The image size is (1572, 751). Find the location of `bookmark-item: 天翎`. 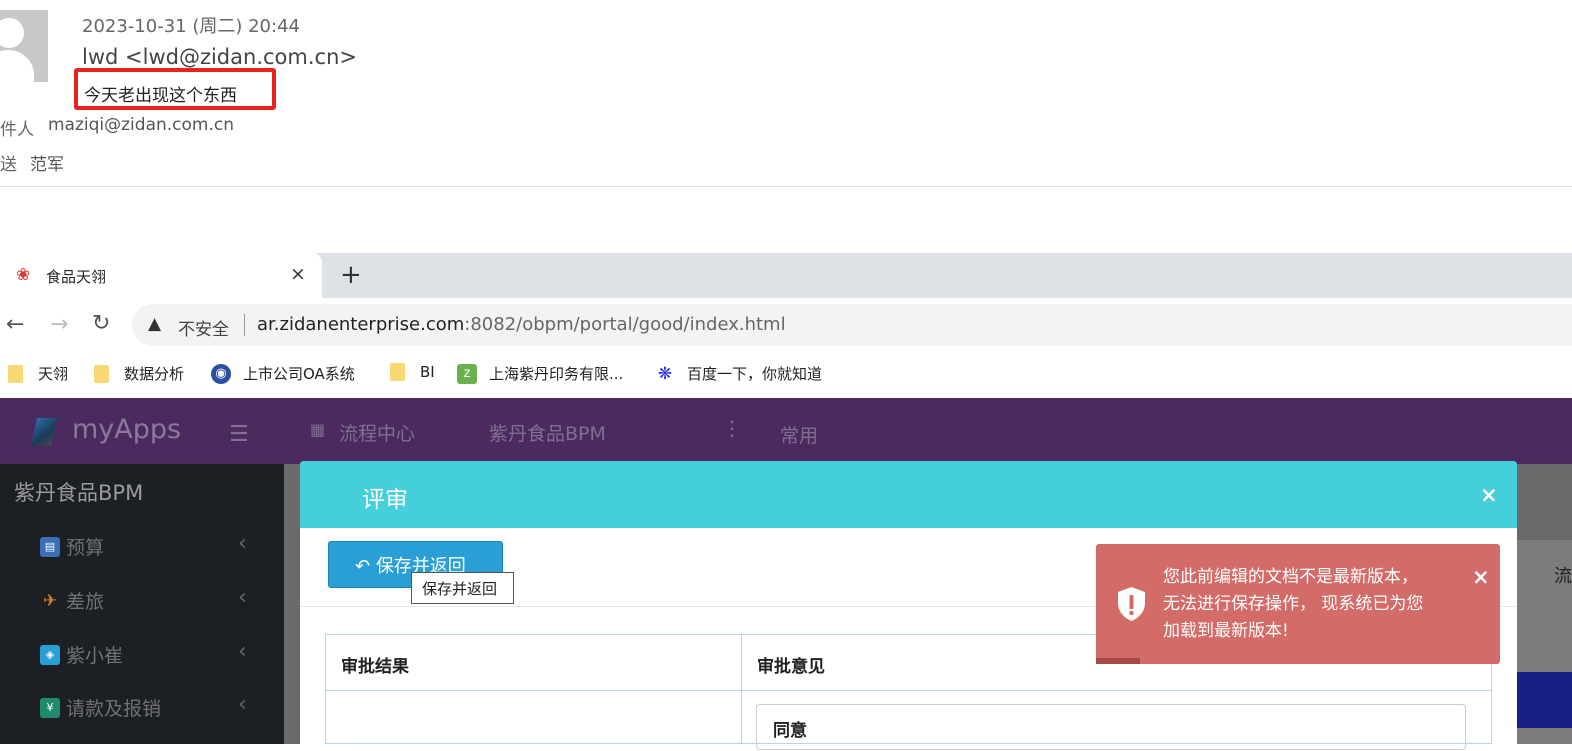

bookmark-item: 天翎 is located at coordinates (38, 373).